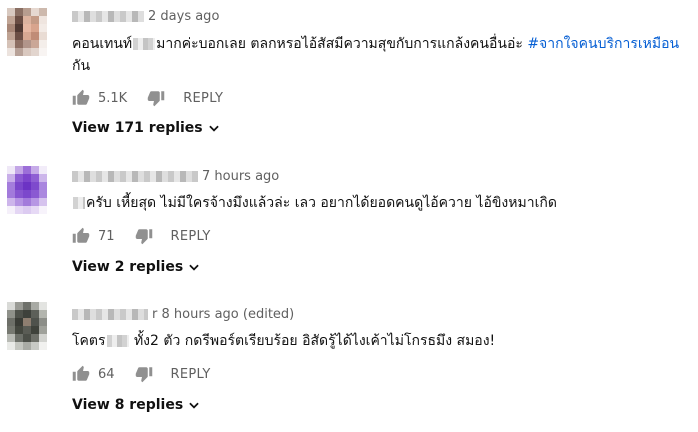 This screenshot has width=698, height=432. I want to click on view-replies-button: View 8 replies, so click(136, 405).